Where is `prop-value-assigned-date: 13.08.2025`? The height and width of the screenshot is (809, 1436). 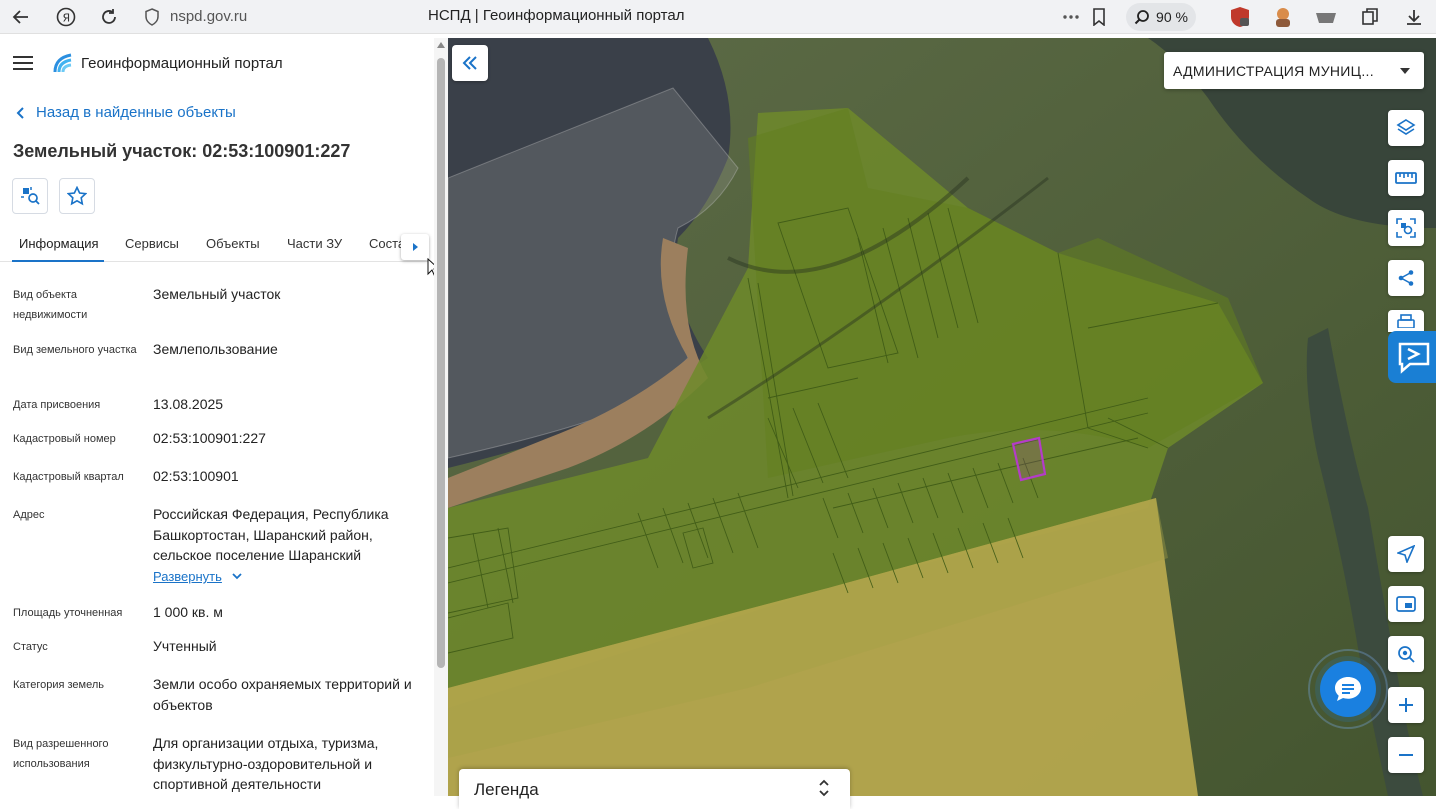 prop-value-assigned-date: 13.08.2025 is located at coordinates (188, 404).